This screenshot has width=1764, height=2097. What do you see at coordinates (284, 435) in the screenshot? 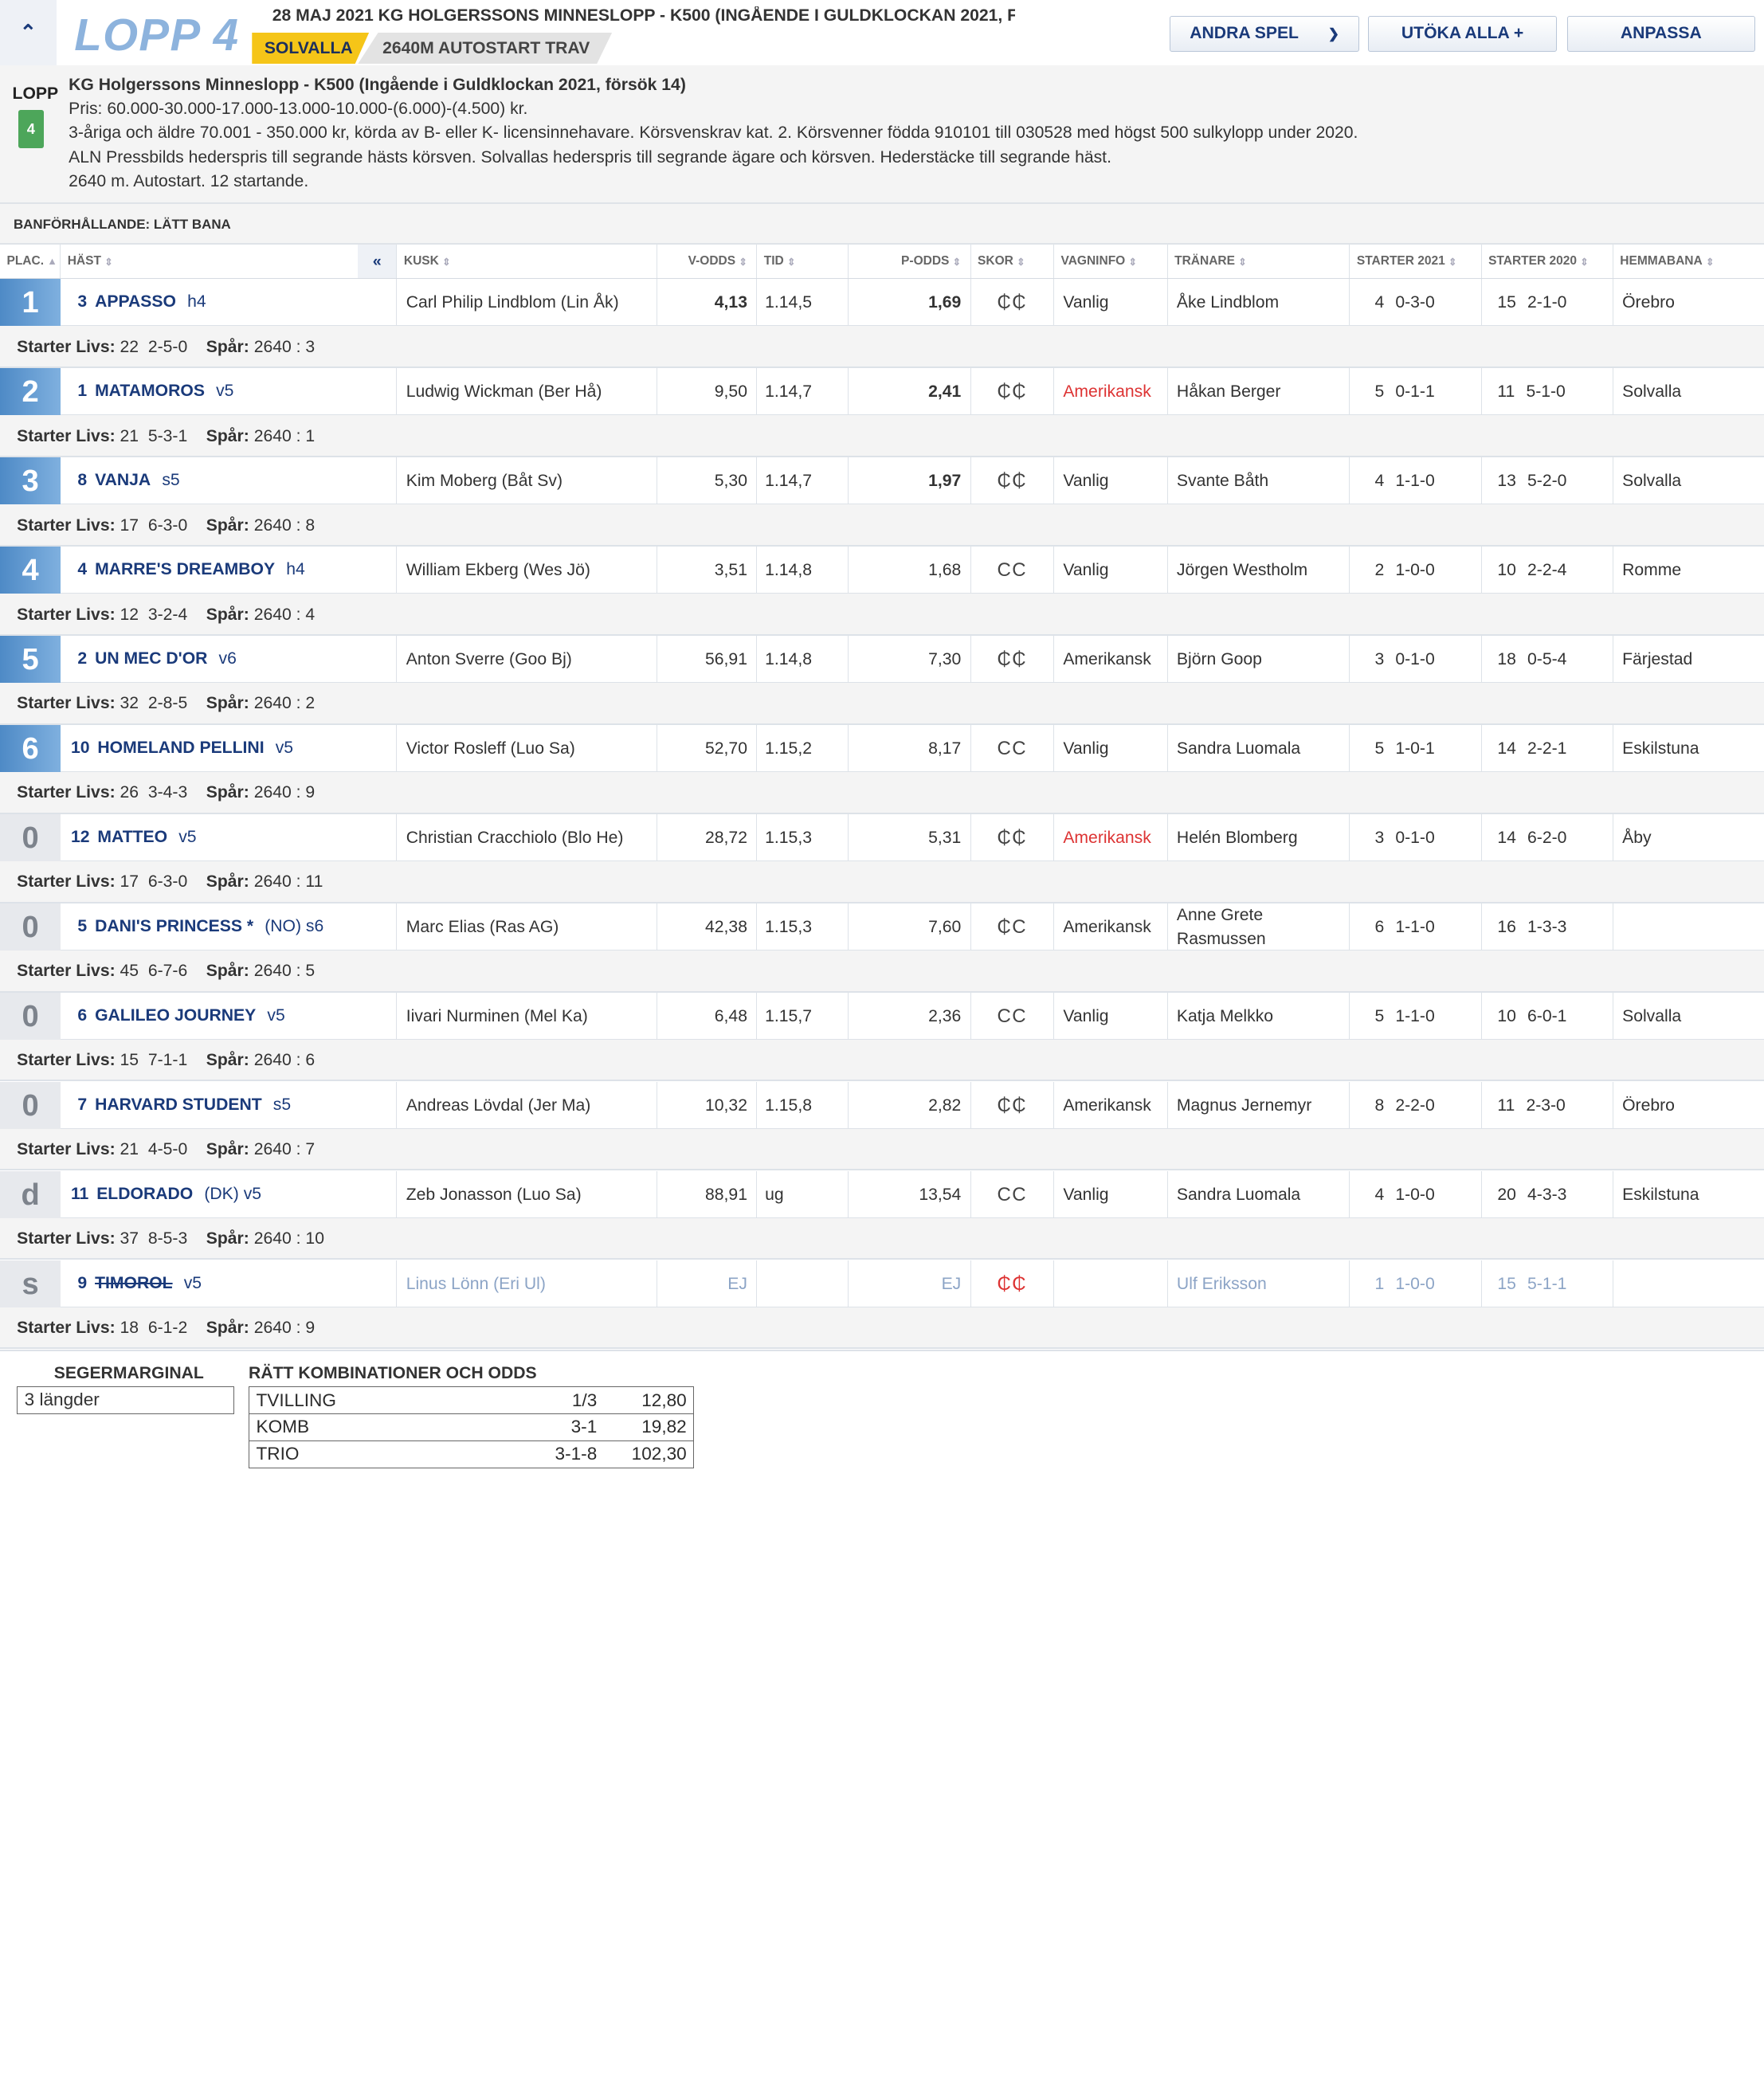
I see `spar-value: 2640 : 1` at bounding box center [284, 435].